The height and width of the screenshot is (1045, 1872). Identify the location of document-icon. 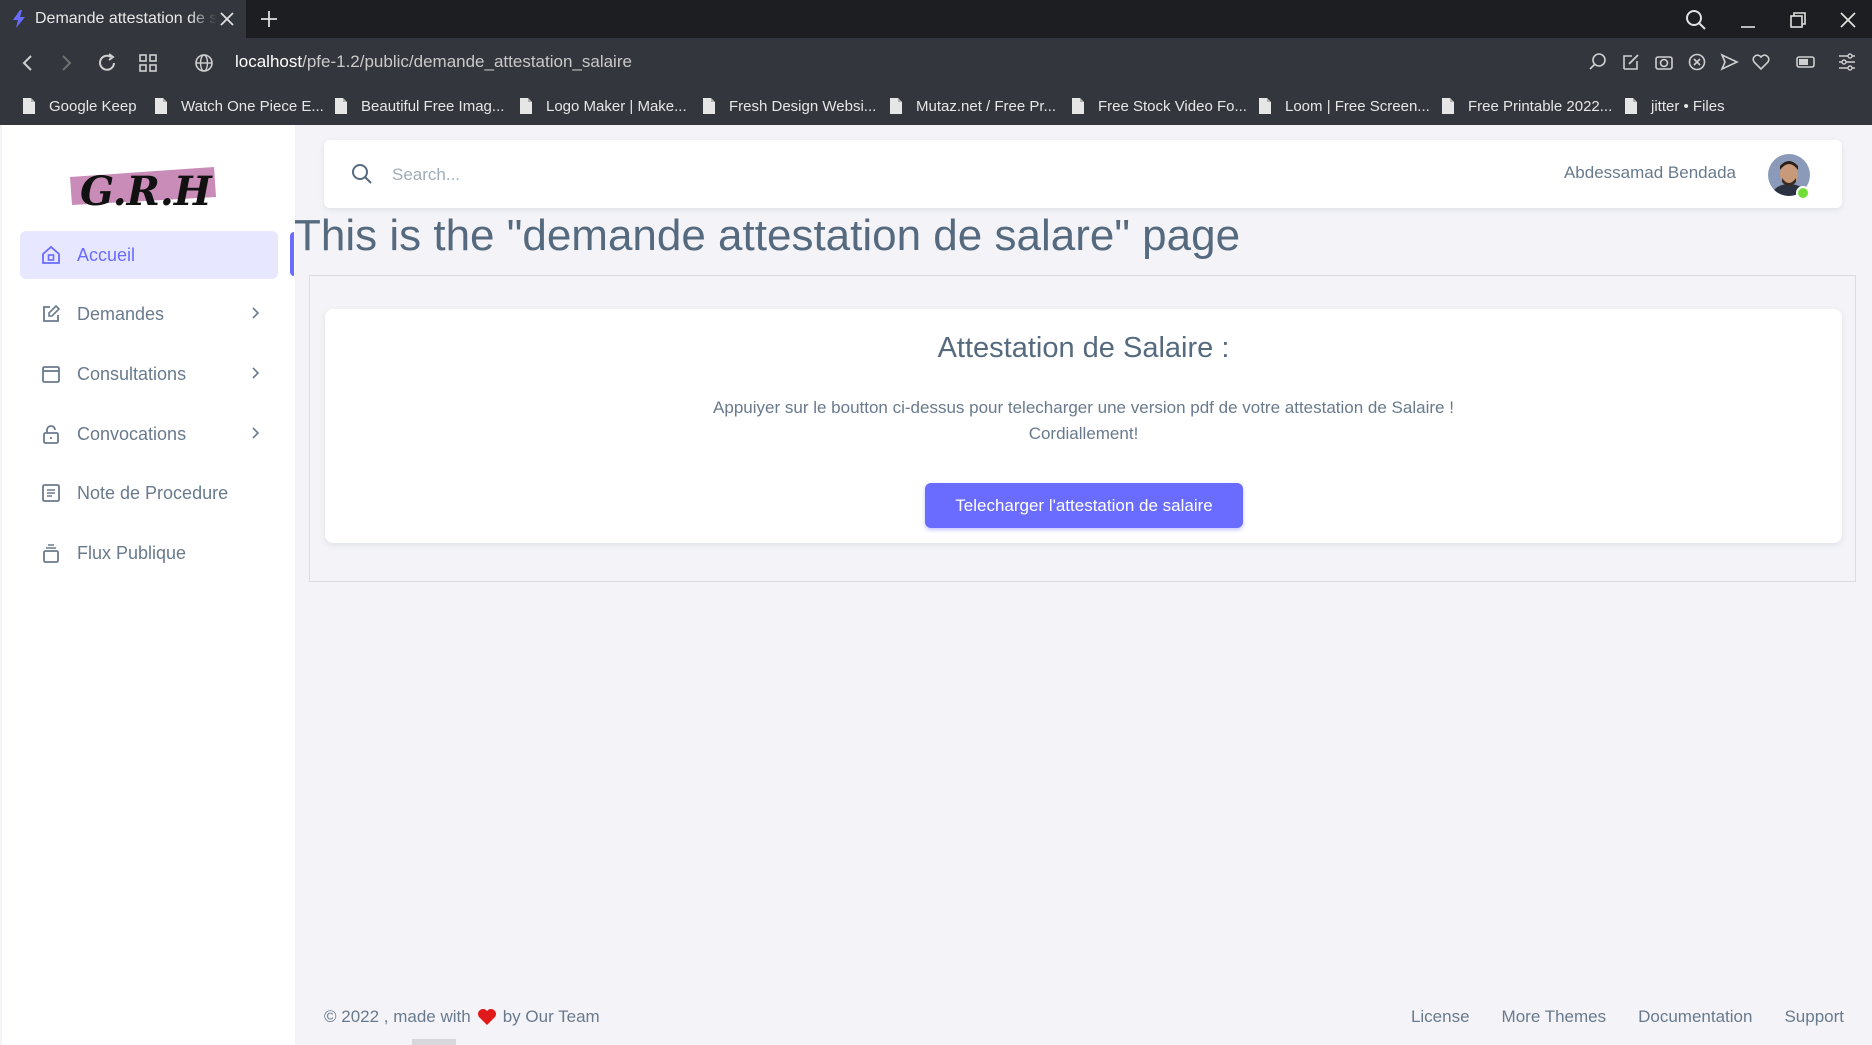
(51, 493).